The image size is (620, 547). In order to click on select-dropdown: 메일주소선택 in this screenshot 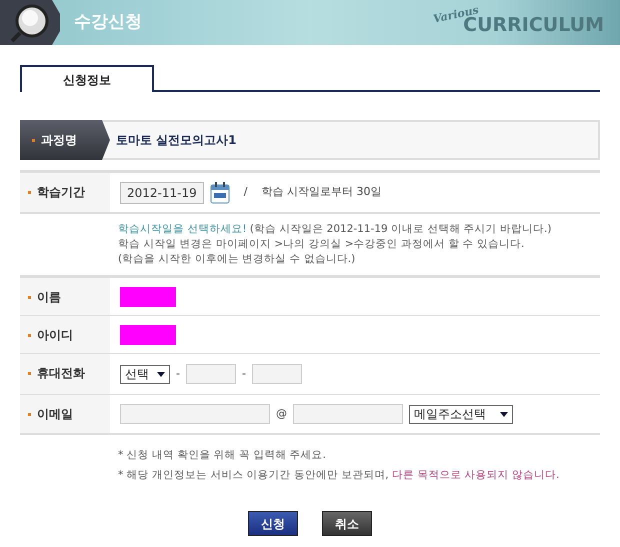, I will do `click(461, 414)`.